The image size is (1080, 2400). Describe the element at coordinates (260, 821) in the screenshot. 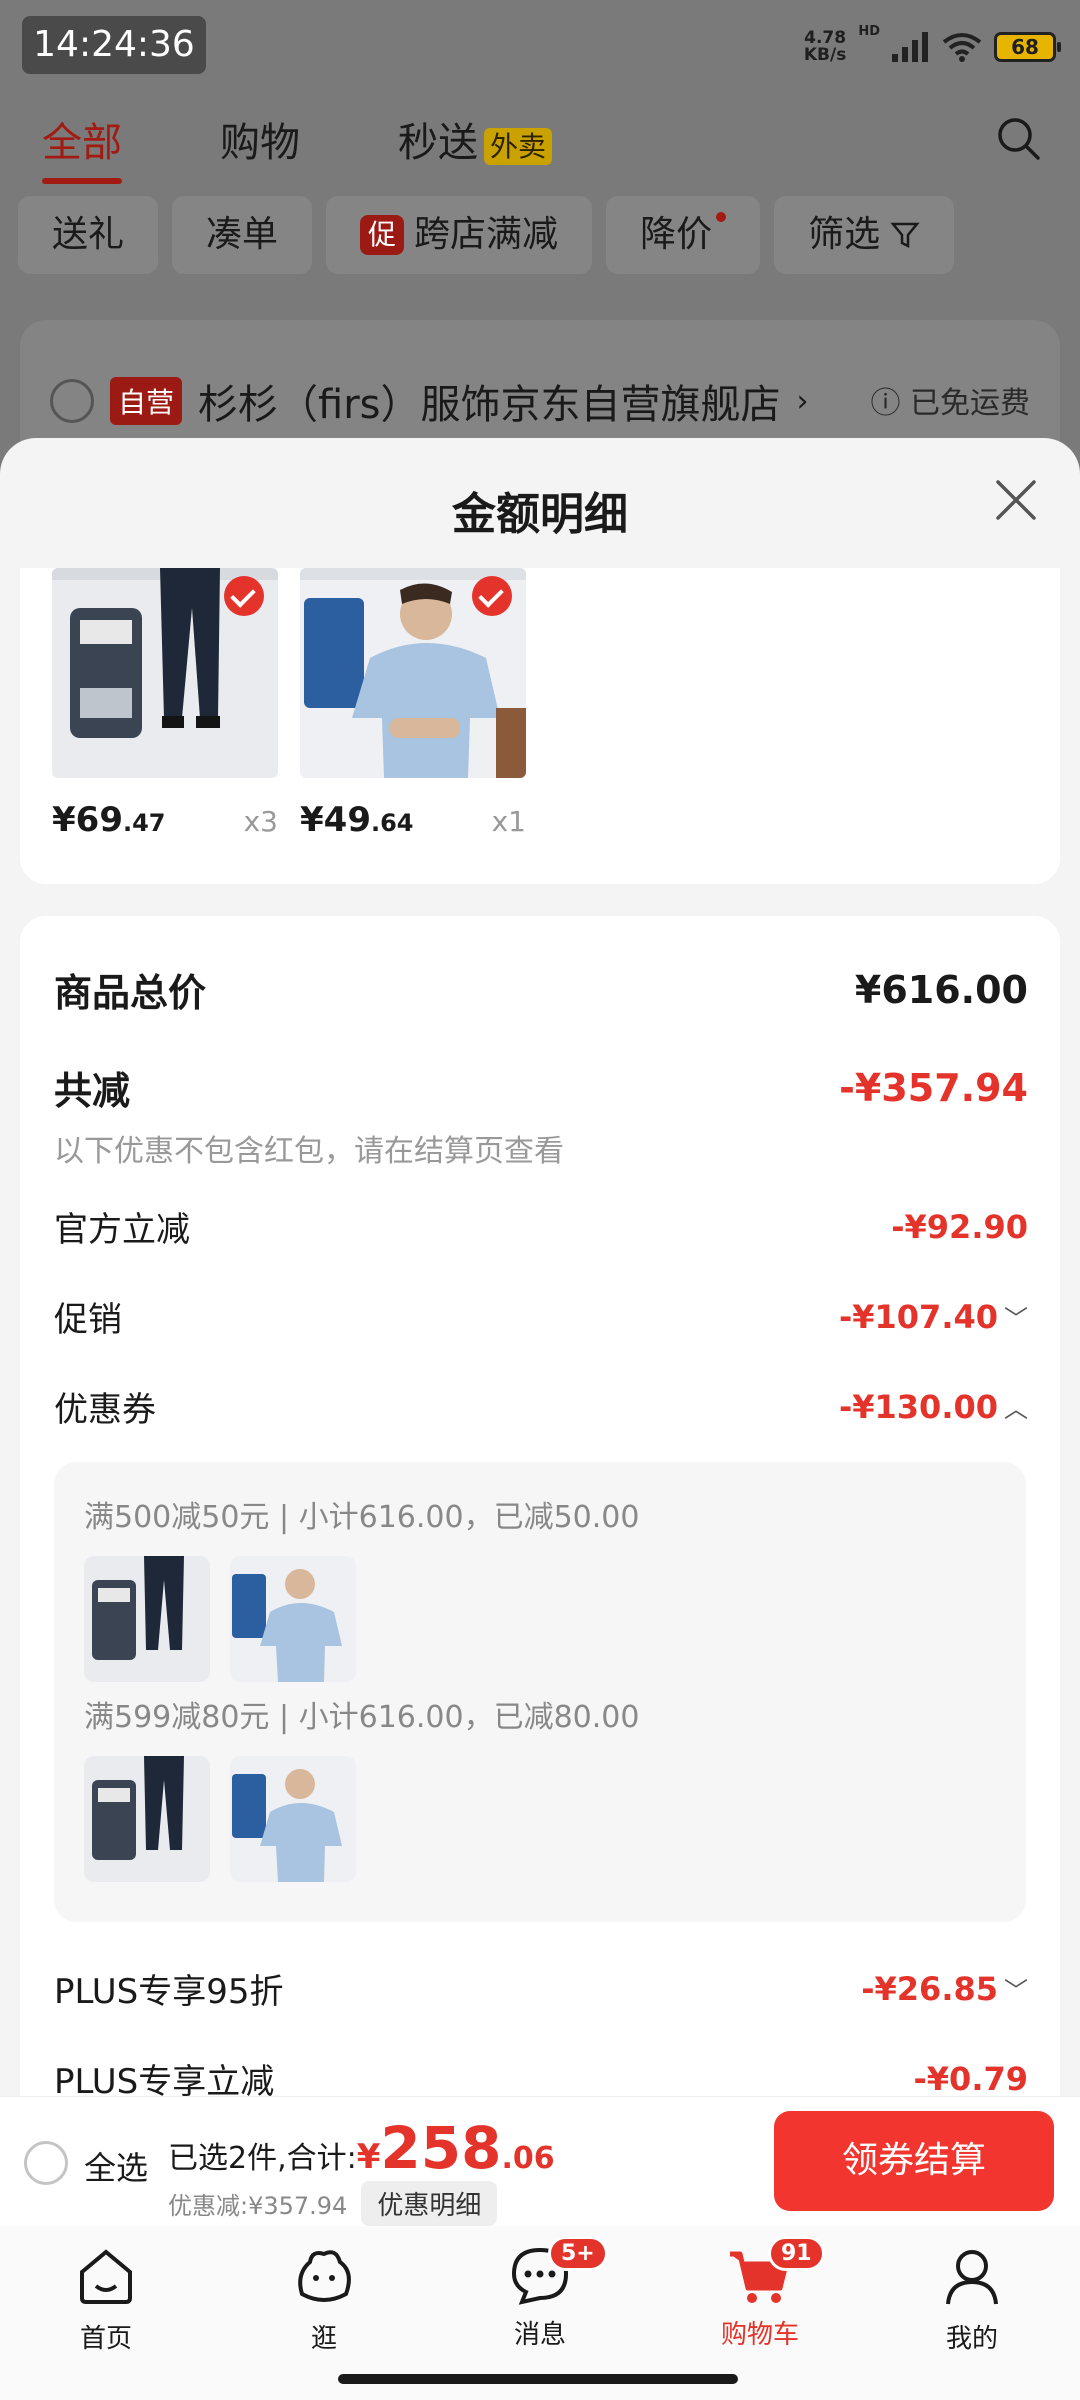

I see `product-qty: x3` at that location.